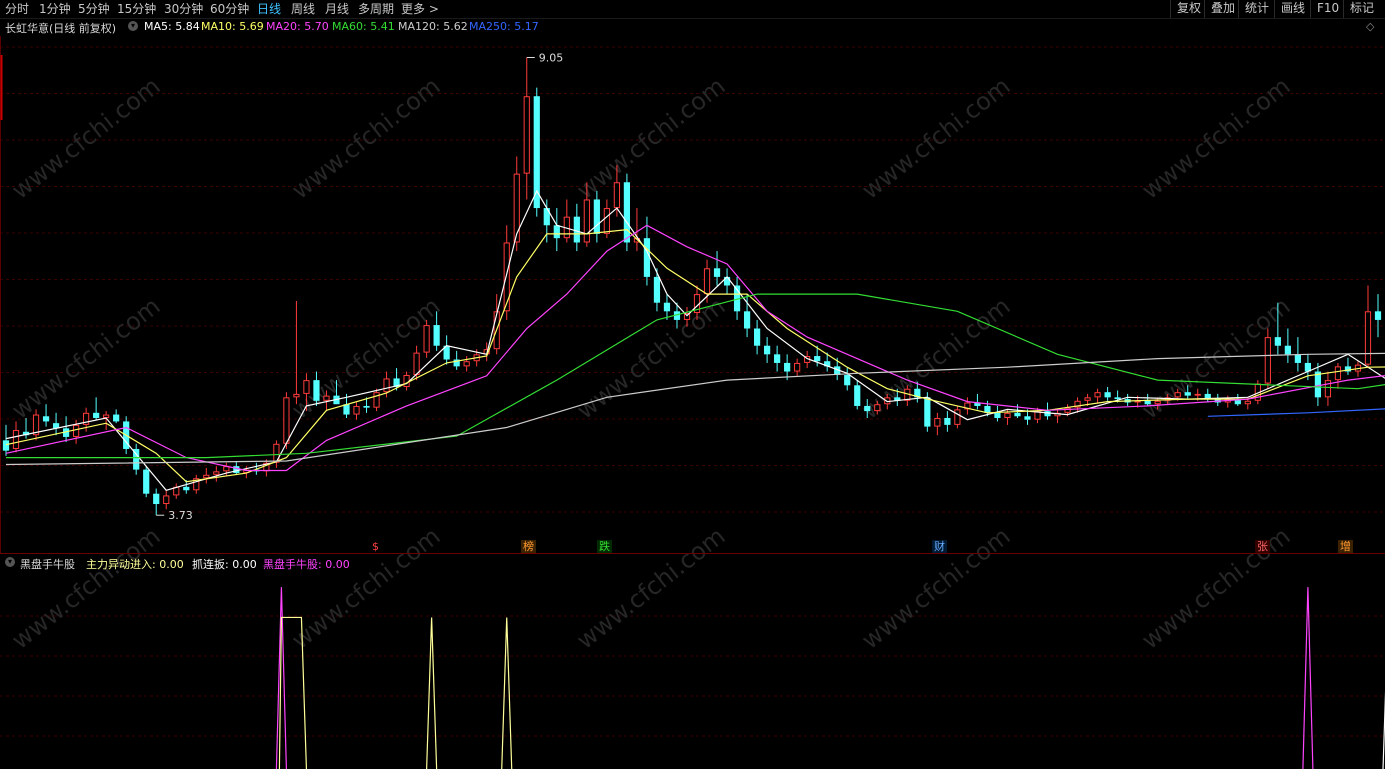  I want to click on diamond-icon: ◇, so click(1370, 26).